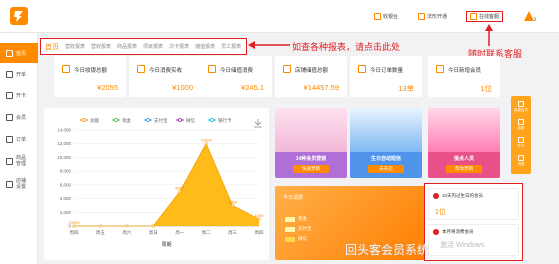 The height and width of the screenshot is (264, 559). I want to click on x-tick-label: 周四, so click(259, 233).